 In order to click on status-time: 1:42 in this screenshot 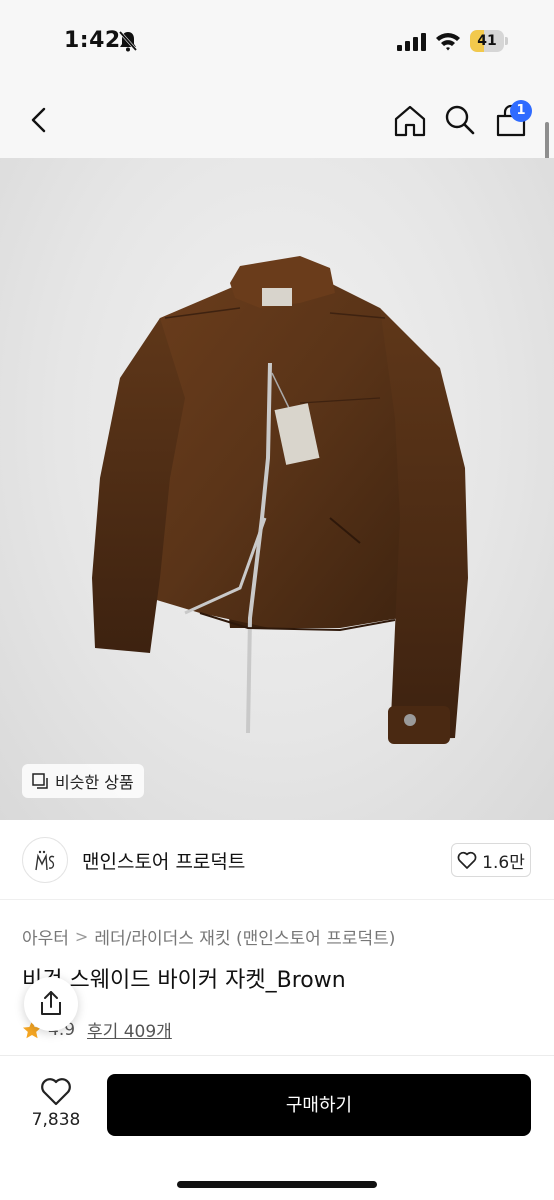, I will do `click(92, 40)`.